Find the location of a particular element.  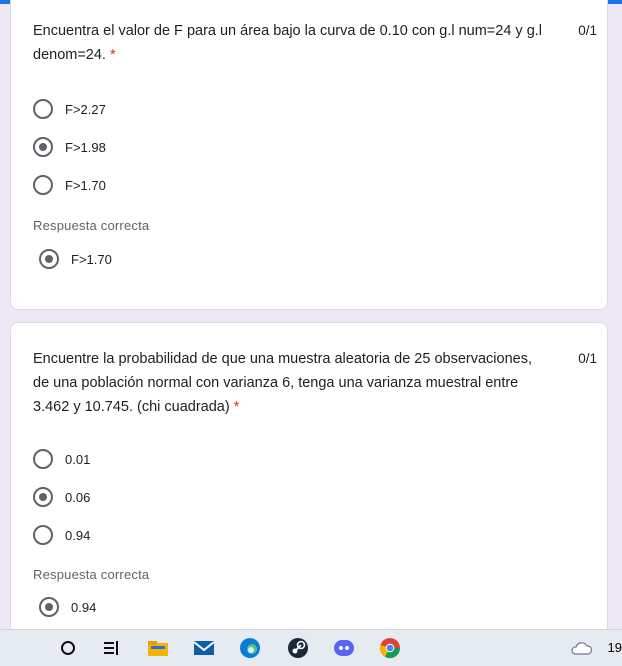

option-label: F>1.98 is located at coordinates (85, 147).